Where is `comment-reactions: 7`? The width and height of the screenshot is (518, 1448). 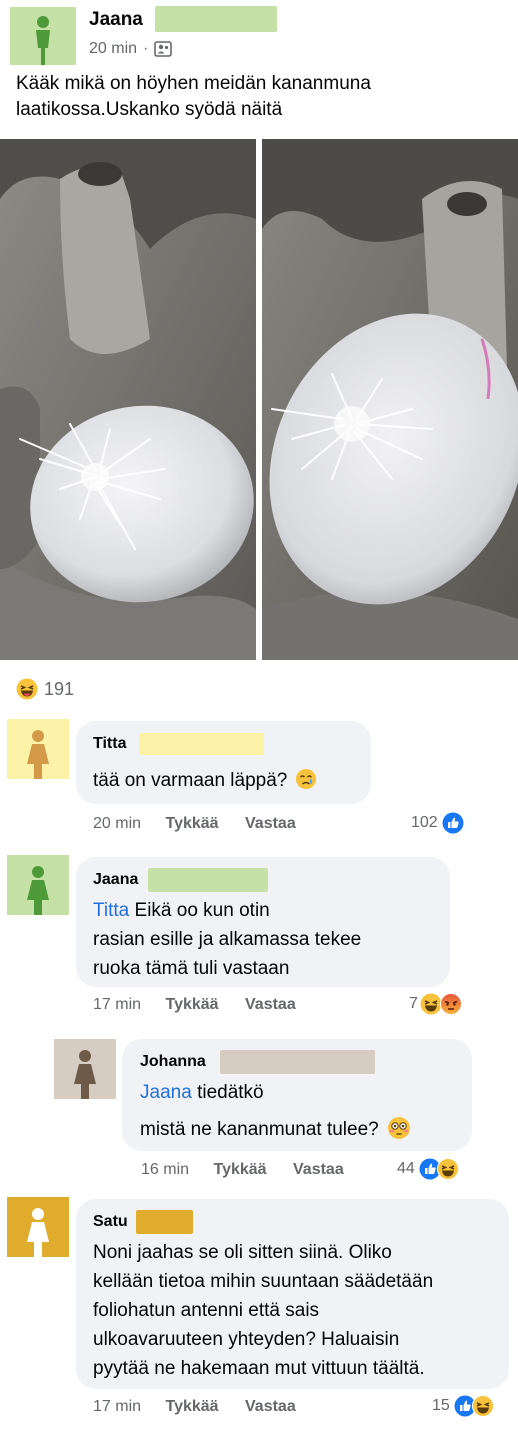
comment-reactions: 7 is located at coordinates (435, 1004).